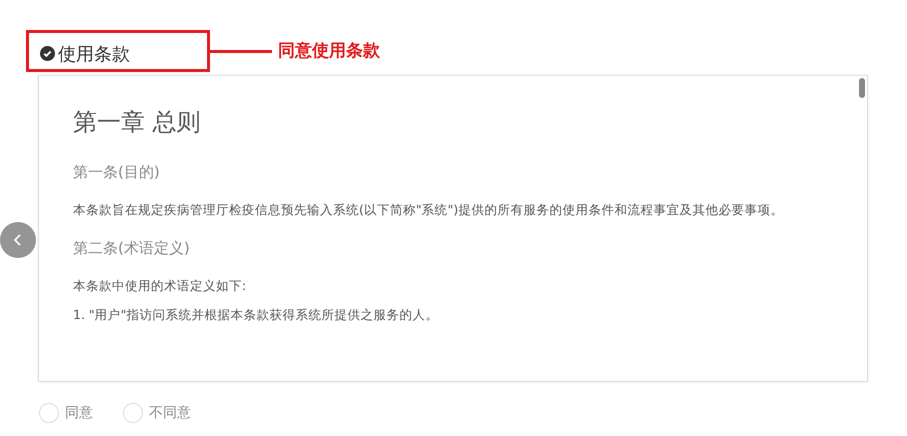  Describe the element at coordinates (117, 172) in the screenshot. I see `article-title: 第一条(目的)` at that location.